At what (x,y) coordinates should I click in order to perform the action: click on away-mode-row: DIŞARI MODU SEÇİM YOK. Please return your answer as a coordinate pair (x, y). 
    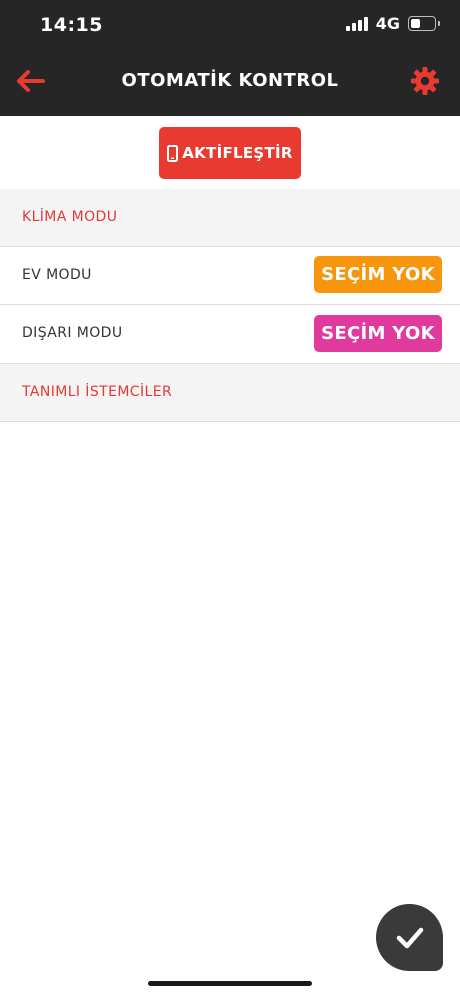
    Looking at the image, I should click on (230, 334).